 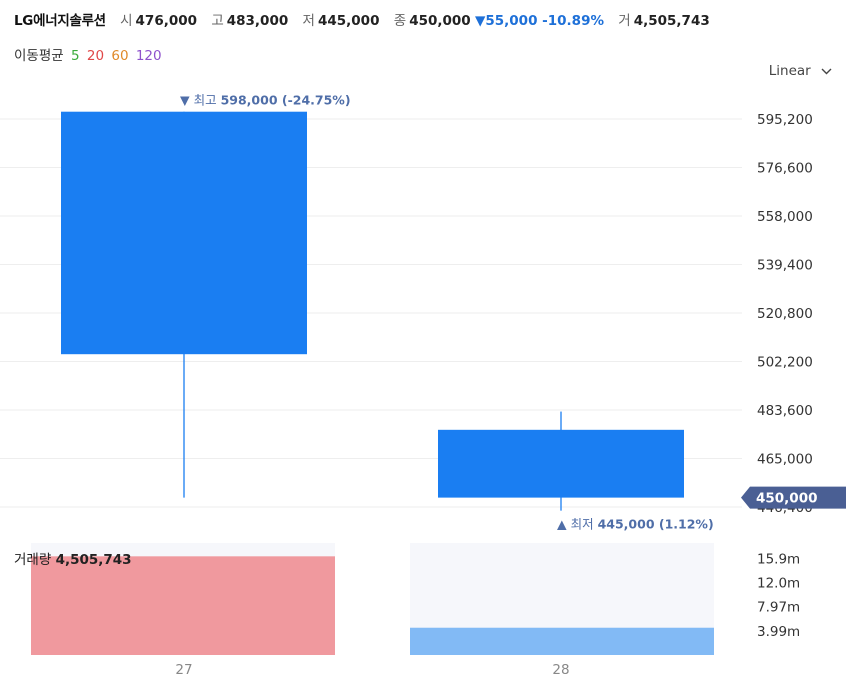 What do you see at coordinates (207, 100) in the screenshot?
I see `high-annotation-label: 최고` at bounding box center [207, 100].